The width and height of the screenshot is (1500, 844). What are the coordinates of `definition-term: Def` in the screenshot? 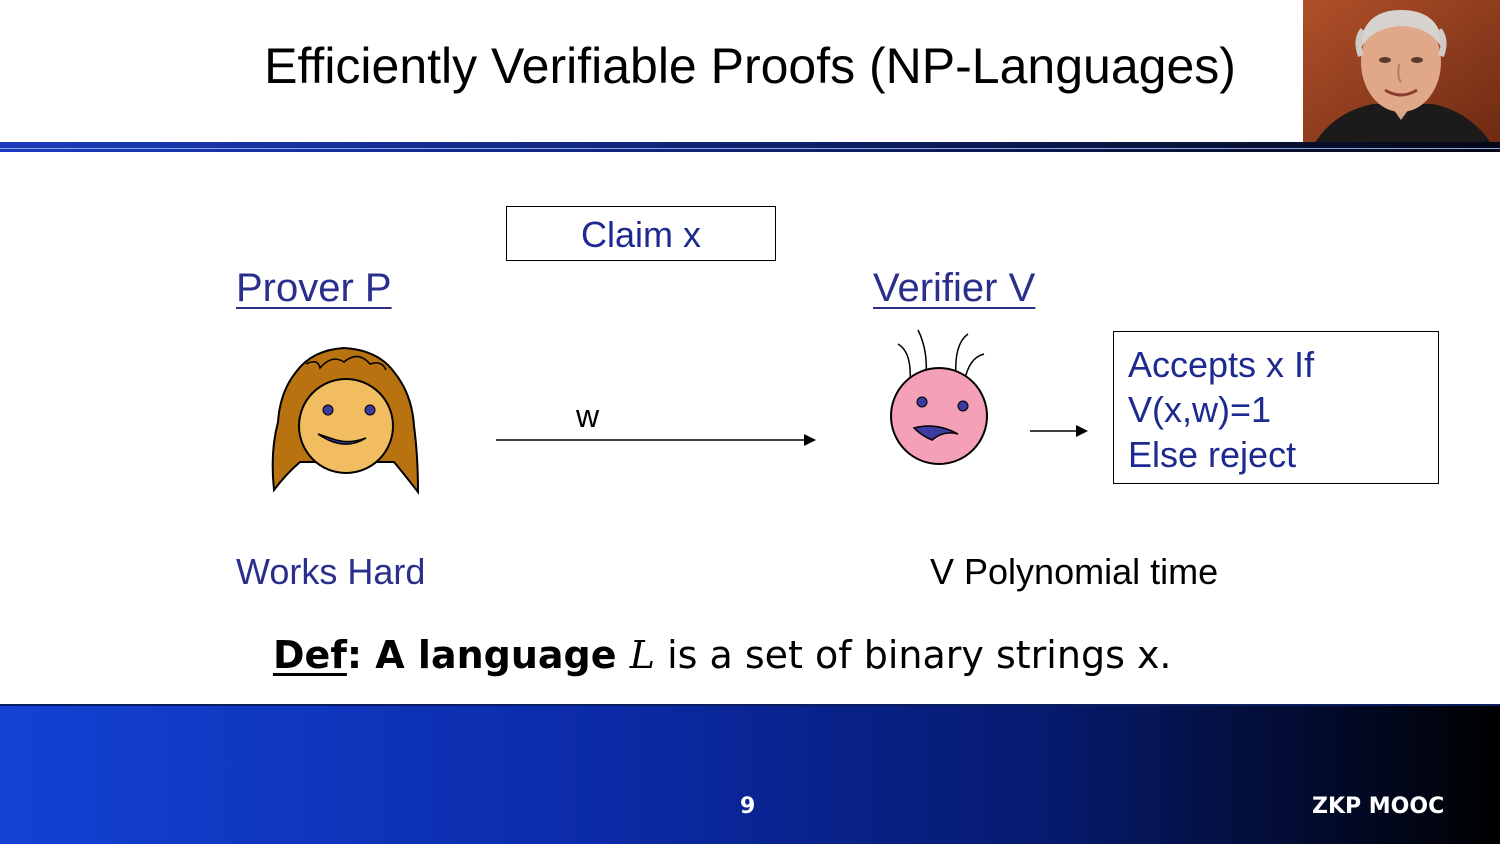 It's located at (310, 655).